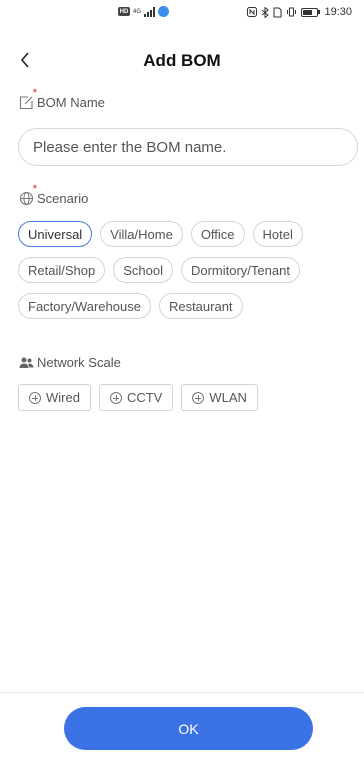 Image resolution: width=364 pixels, height=778 pixels. I want to click on scenario-chip-factory-warehouse: Factory/Warehouse, so click(84, 306).